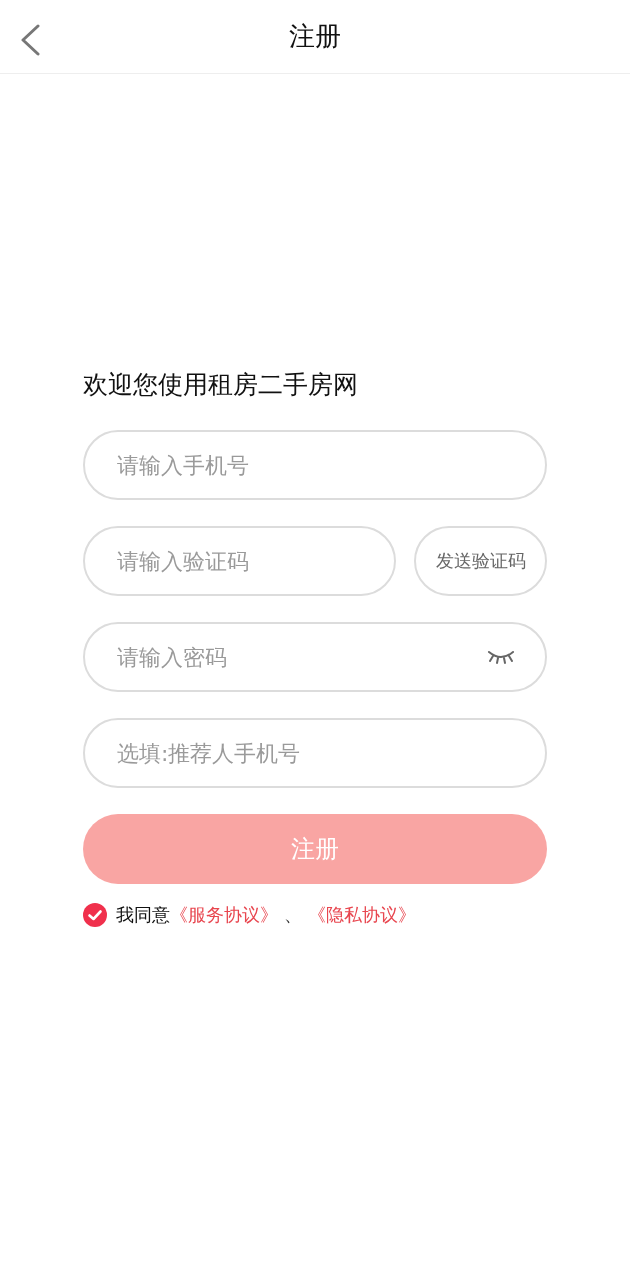 This screenshot has height=1280, width=630. What do you see at coordinates (95, 915) in the screenshot?
I see `checkbox-checked-icon` at bounding box center [95, 915].